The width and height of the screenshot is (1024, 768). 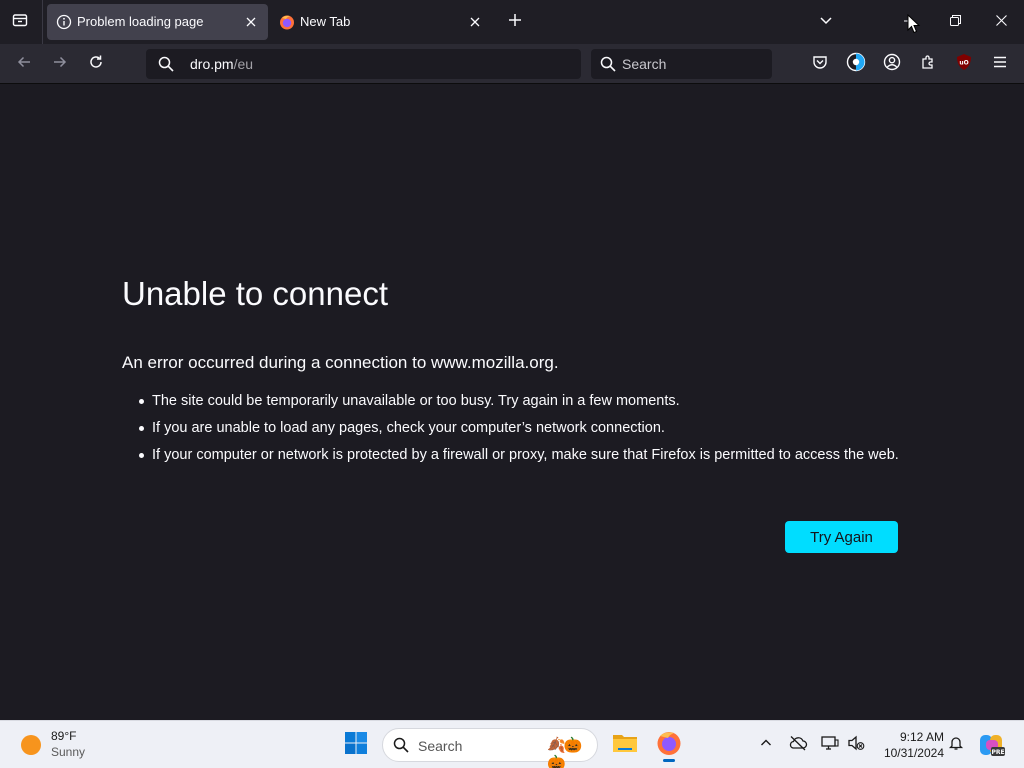 I want to click on url-path: /eu, so click(x=243, y=64).